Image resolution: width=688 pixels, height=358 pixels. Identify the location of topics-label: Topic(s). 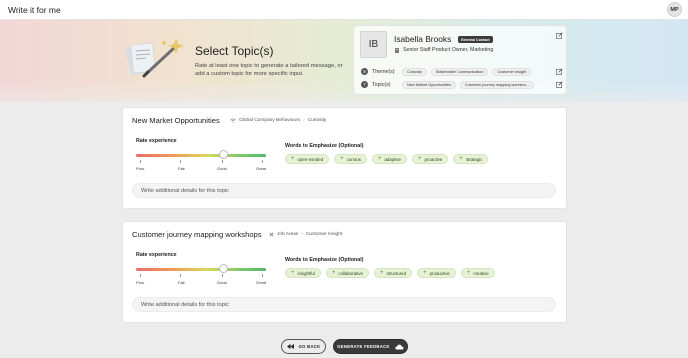
(381, 84).